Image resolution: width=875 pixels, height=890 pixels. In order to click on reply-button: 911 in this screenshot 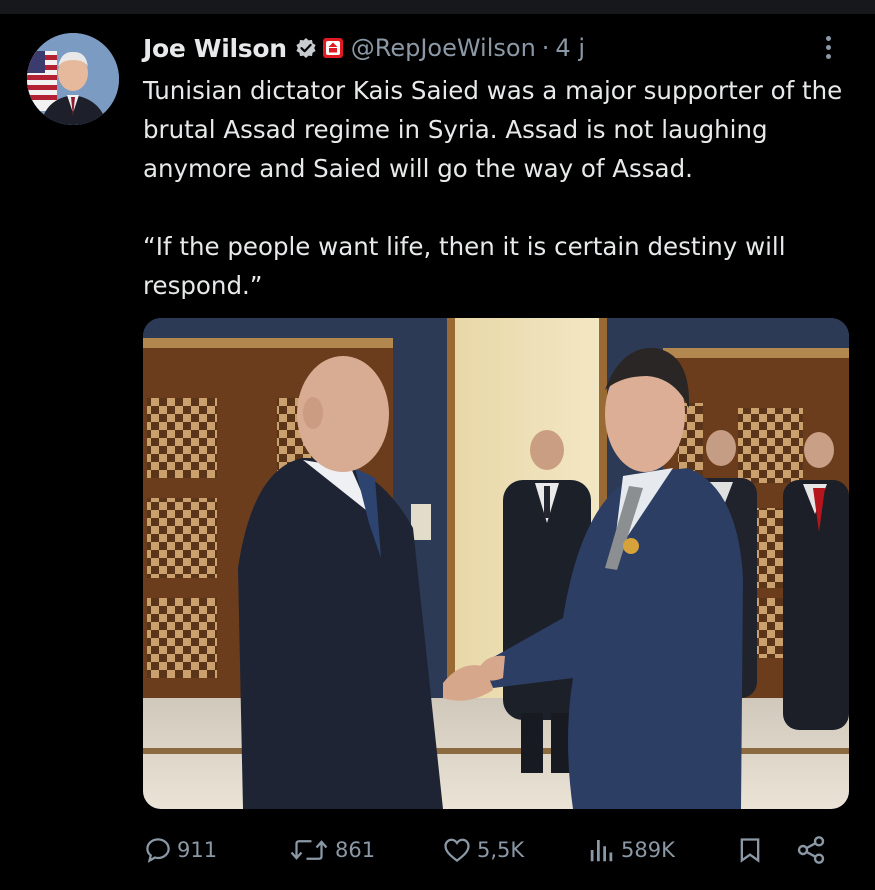, I will do `click(180, 850)`.